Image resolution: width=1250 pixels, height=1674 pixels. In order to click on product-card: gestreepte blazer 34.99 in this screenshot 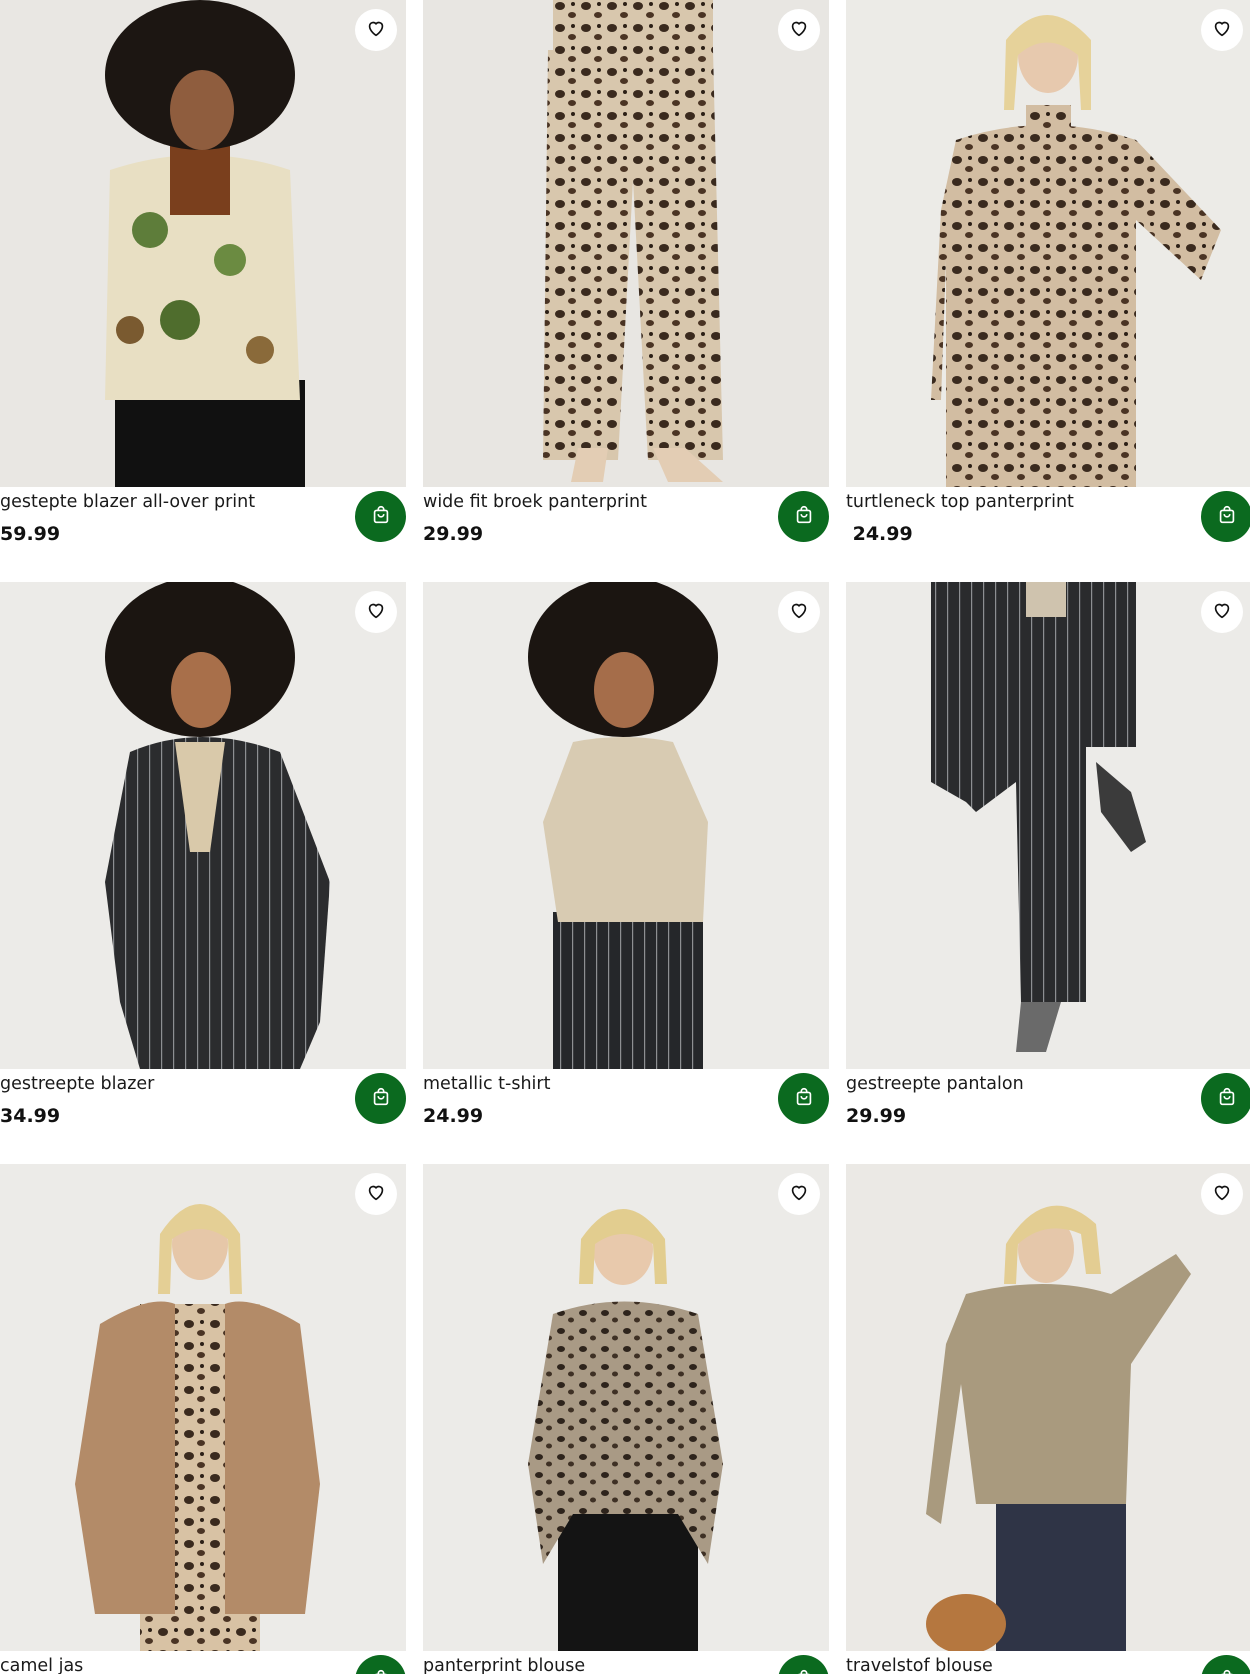, I will do `click(203, 873)`.